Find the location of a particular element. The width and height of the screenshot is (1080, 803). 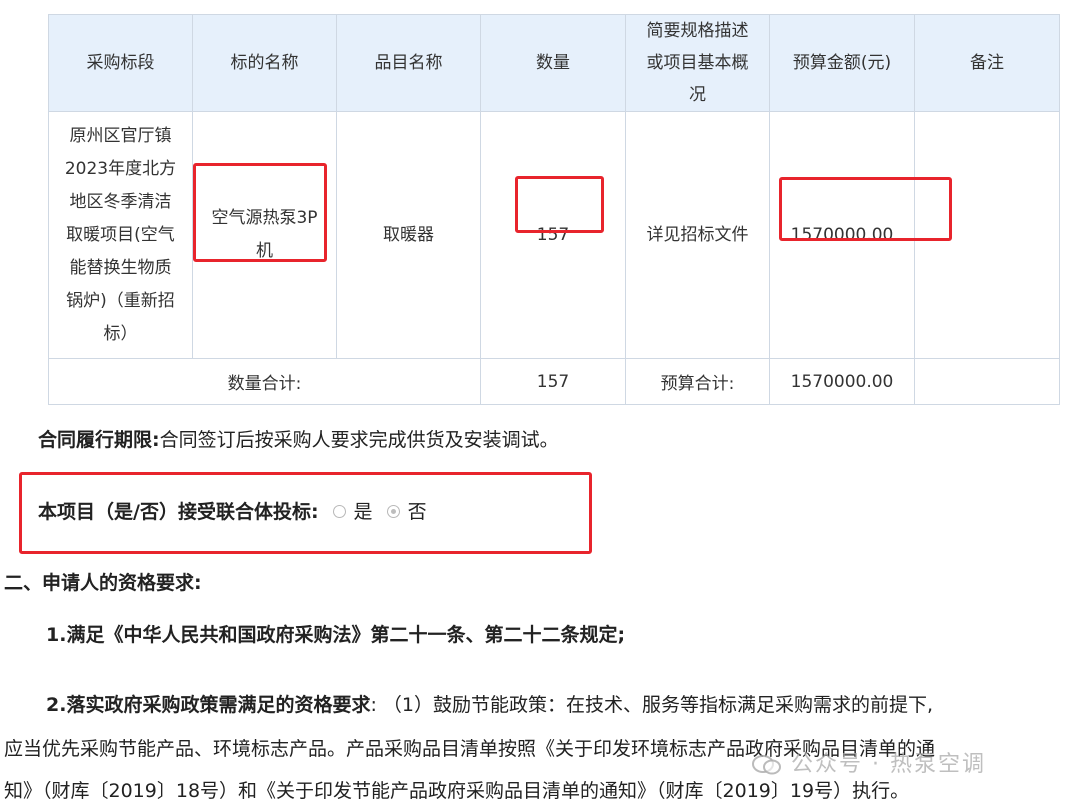

highlight-box-budget is located at coordinates (865, 209).